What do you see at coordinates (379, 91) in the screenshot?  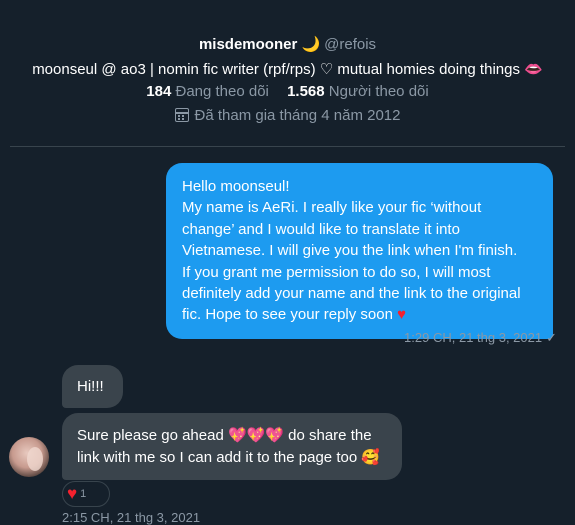 I see `followers-label: Người theo dõi` at bounding box center [379, 91].